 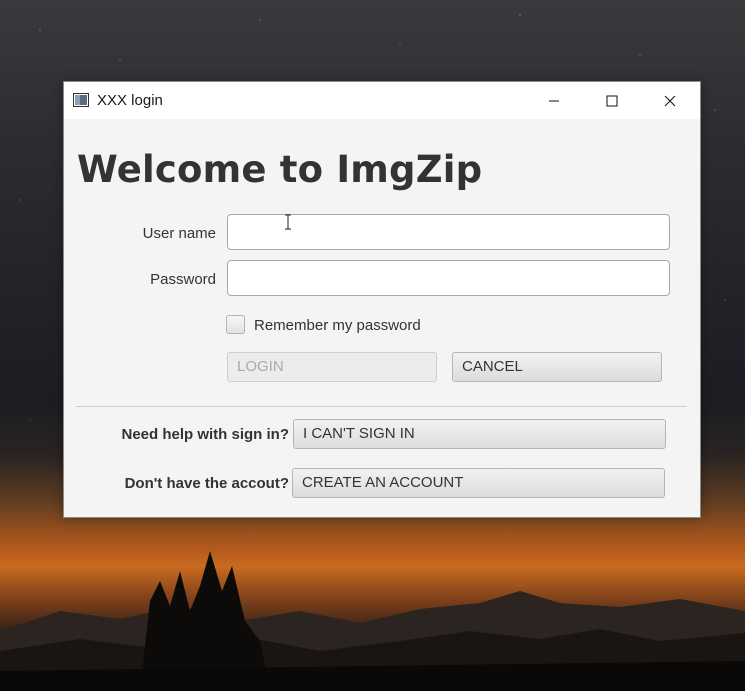 I want to click on login-button: LOGIN, so click(x=332, y=367).